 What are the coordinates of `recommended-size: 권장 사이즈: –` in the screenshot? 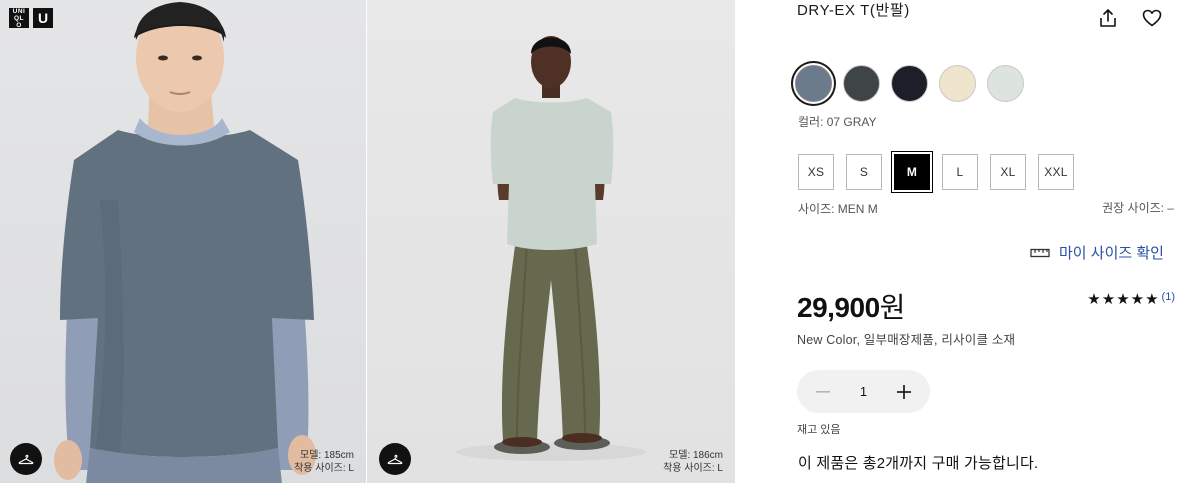 It's located at (1138, 208).